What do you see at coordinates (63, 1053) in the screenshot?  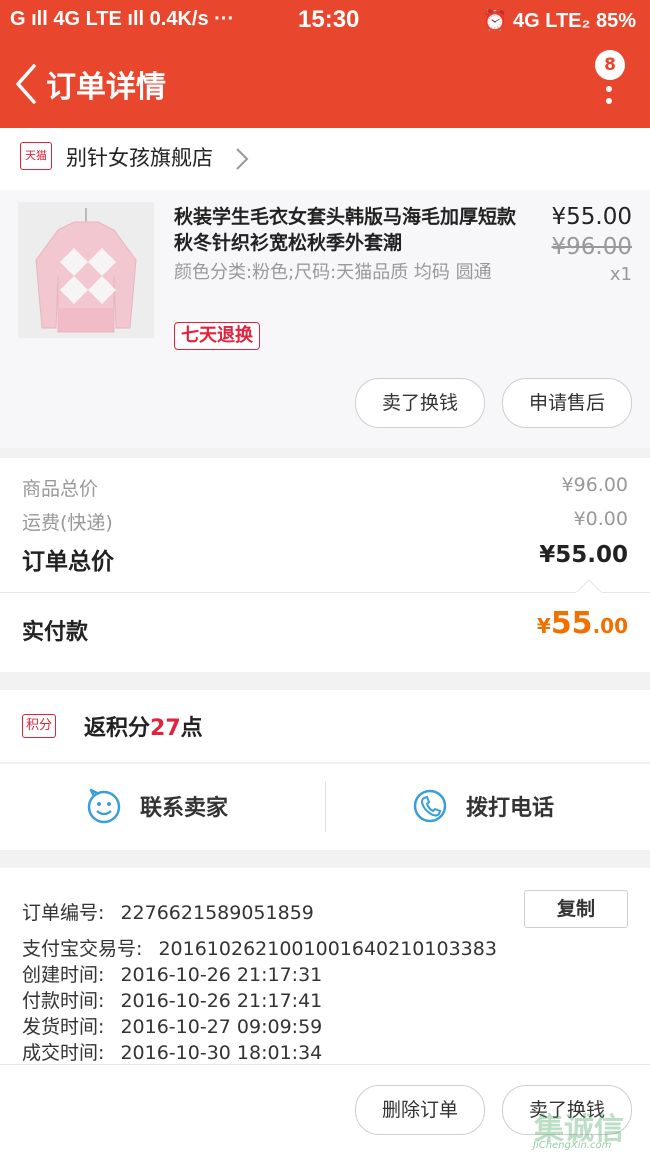 I see `completed-label: 成交时间:` at bounding box center [63, 1053].